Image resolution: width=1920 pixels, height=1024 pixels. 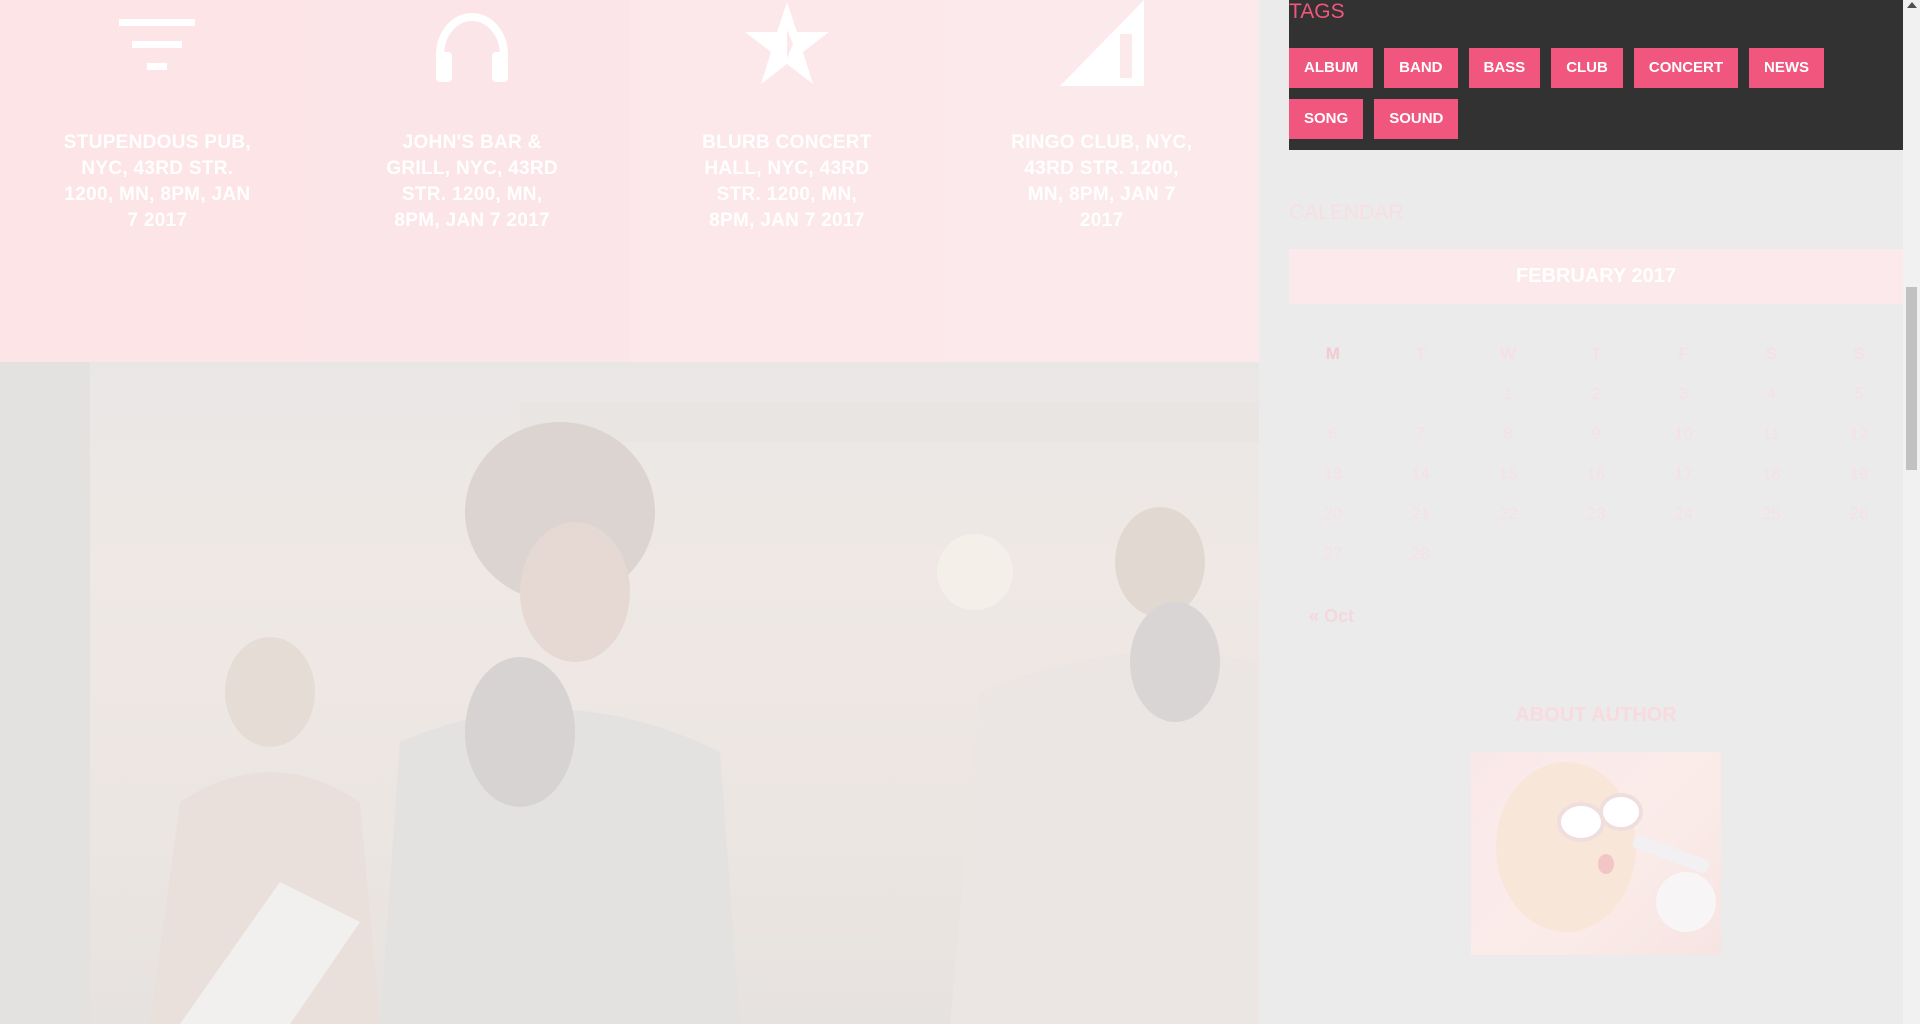 What do you see at coordinates (472, 44) in the screenshot?
I see `headphones-icon` at bounding box center [472, 44].